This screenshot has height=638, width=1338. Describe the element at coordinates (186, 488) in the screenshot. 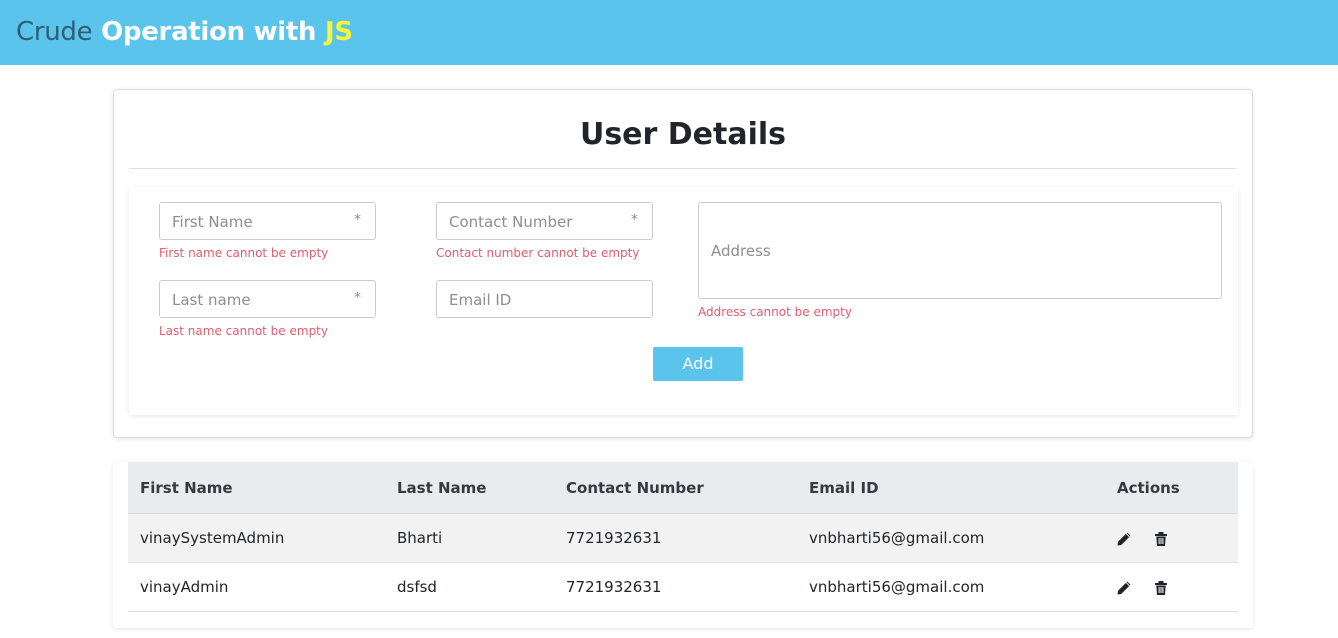

I see `header-first-name: First Name` at that location.